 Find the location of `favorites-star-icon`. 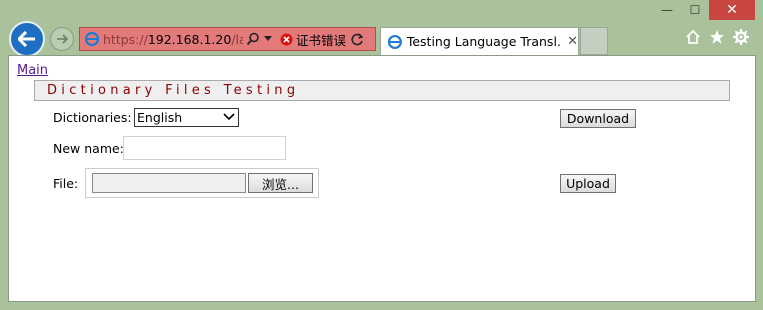

favorites-star-icon is located at coordinates (717, 37).